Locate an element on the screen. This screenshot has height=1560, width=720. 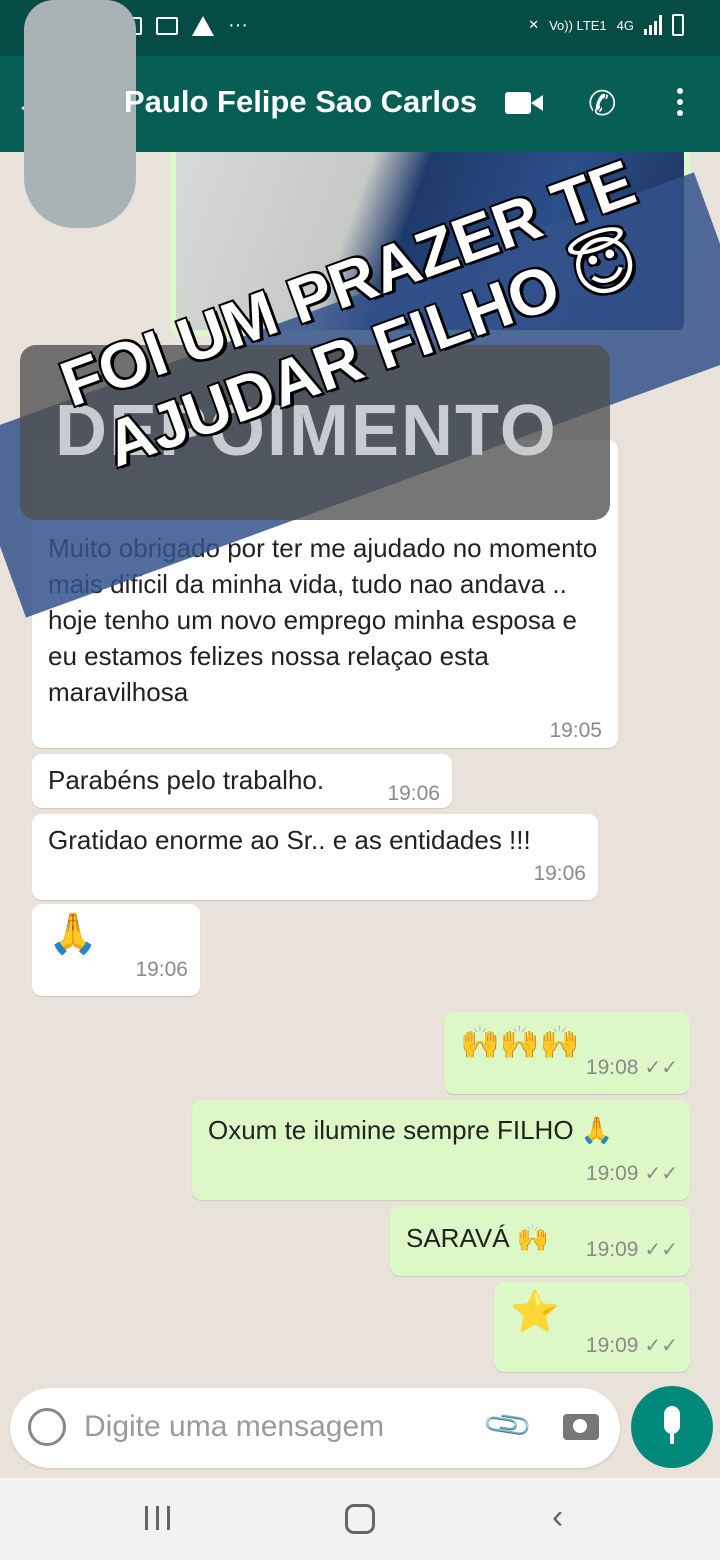
message-bubble: 🙏 19:06 is located at coordinates (116, 950).